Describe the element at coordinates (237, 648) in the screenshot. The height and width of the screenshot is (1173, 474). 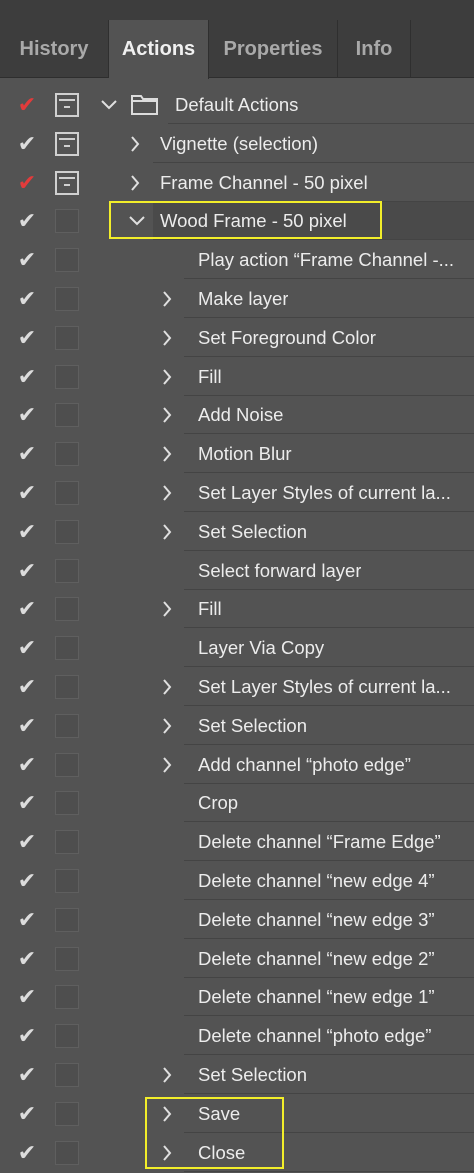
I see `action-row: ✔ Layer Via Copy` at that location.